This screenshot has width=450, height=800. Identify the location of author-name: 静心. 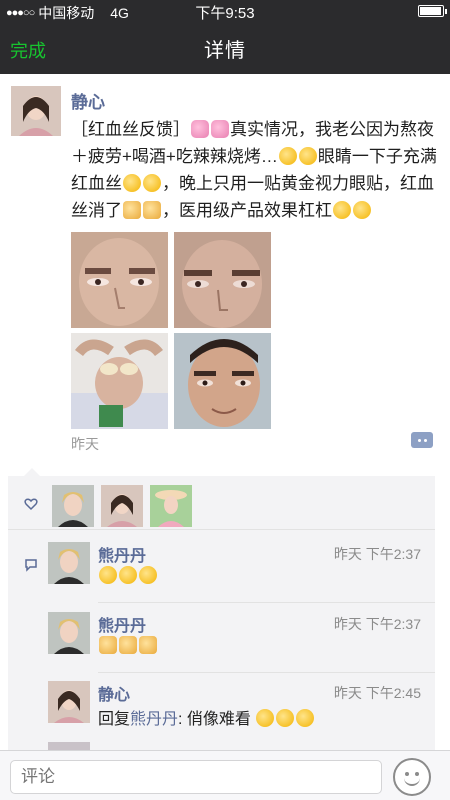
(88, 100).